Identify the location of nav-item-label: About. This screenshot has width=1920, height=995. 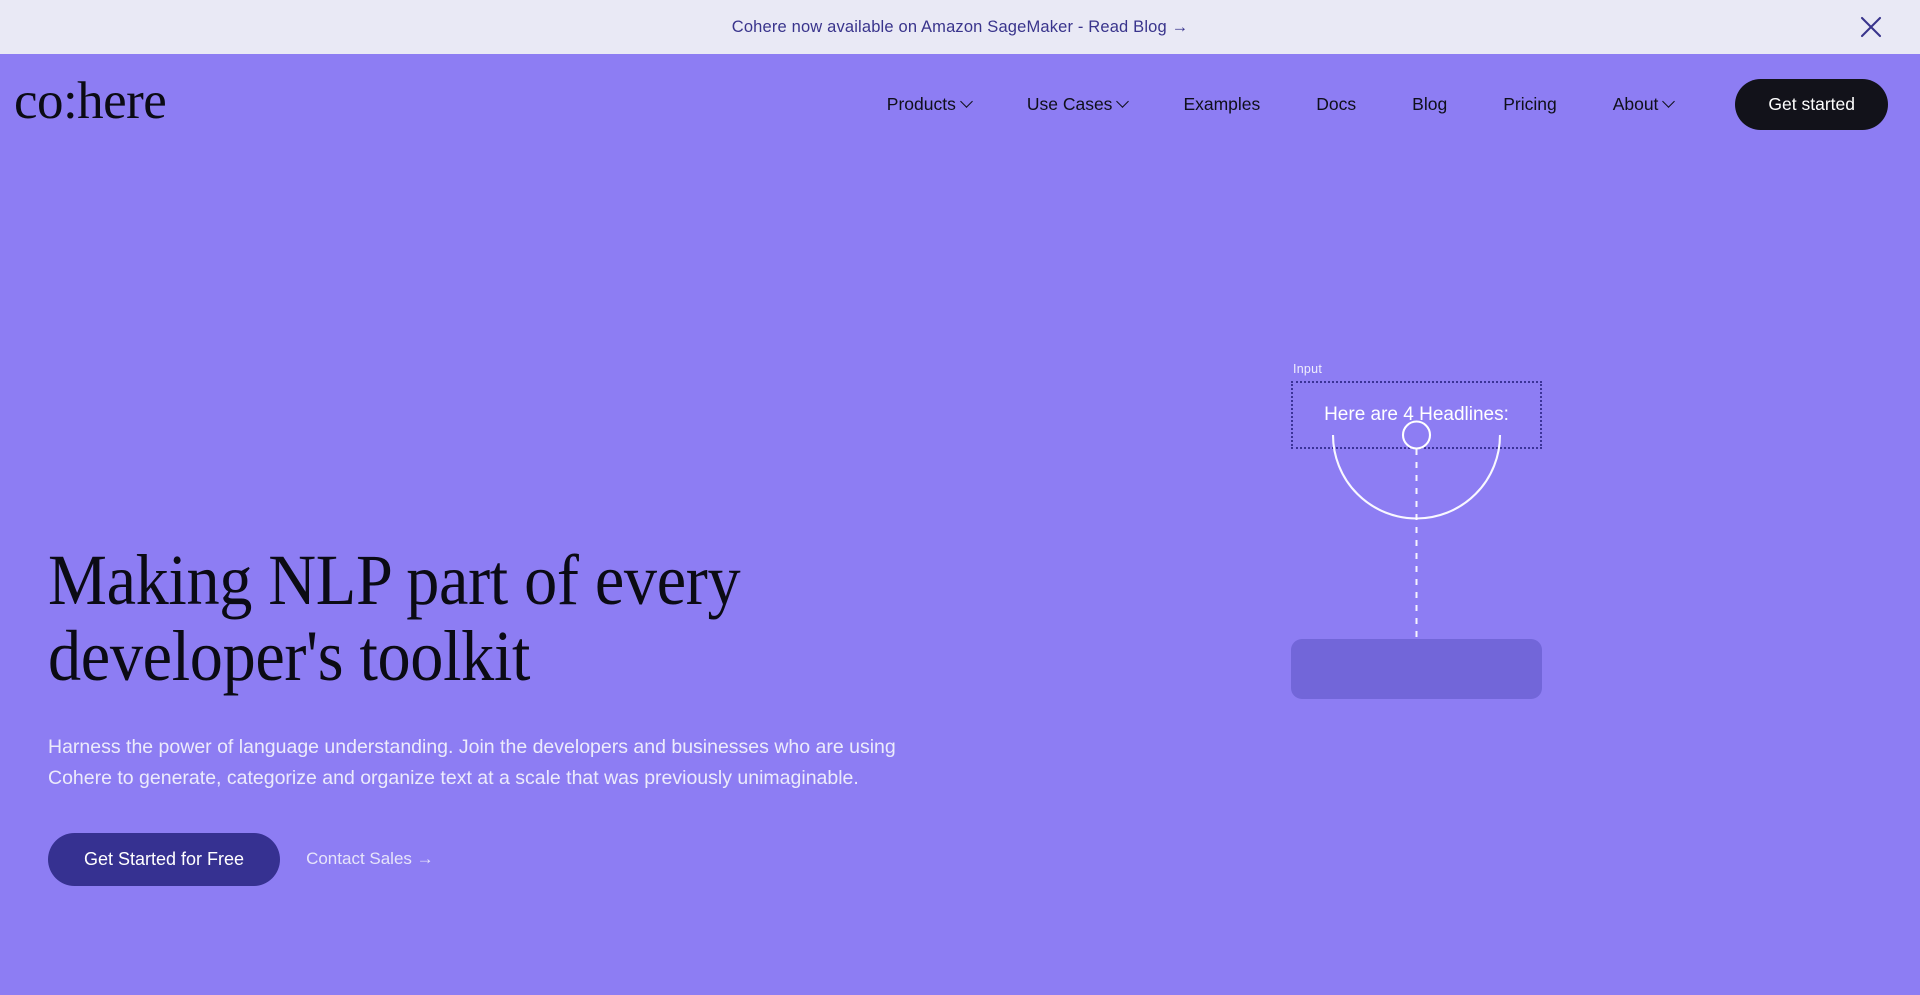
(1635, 103).